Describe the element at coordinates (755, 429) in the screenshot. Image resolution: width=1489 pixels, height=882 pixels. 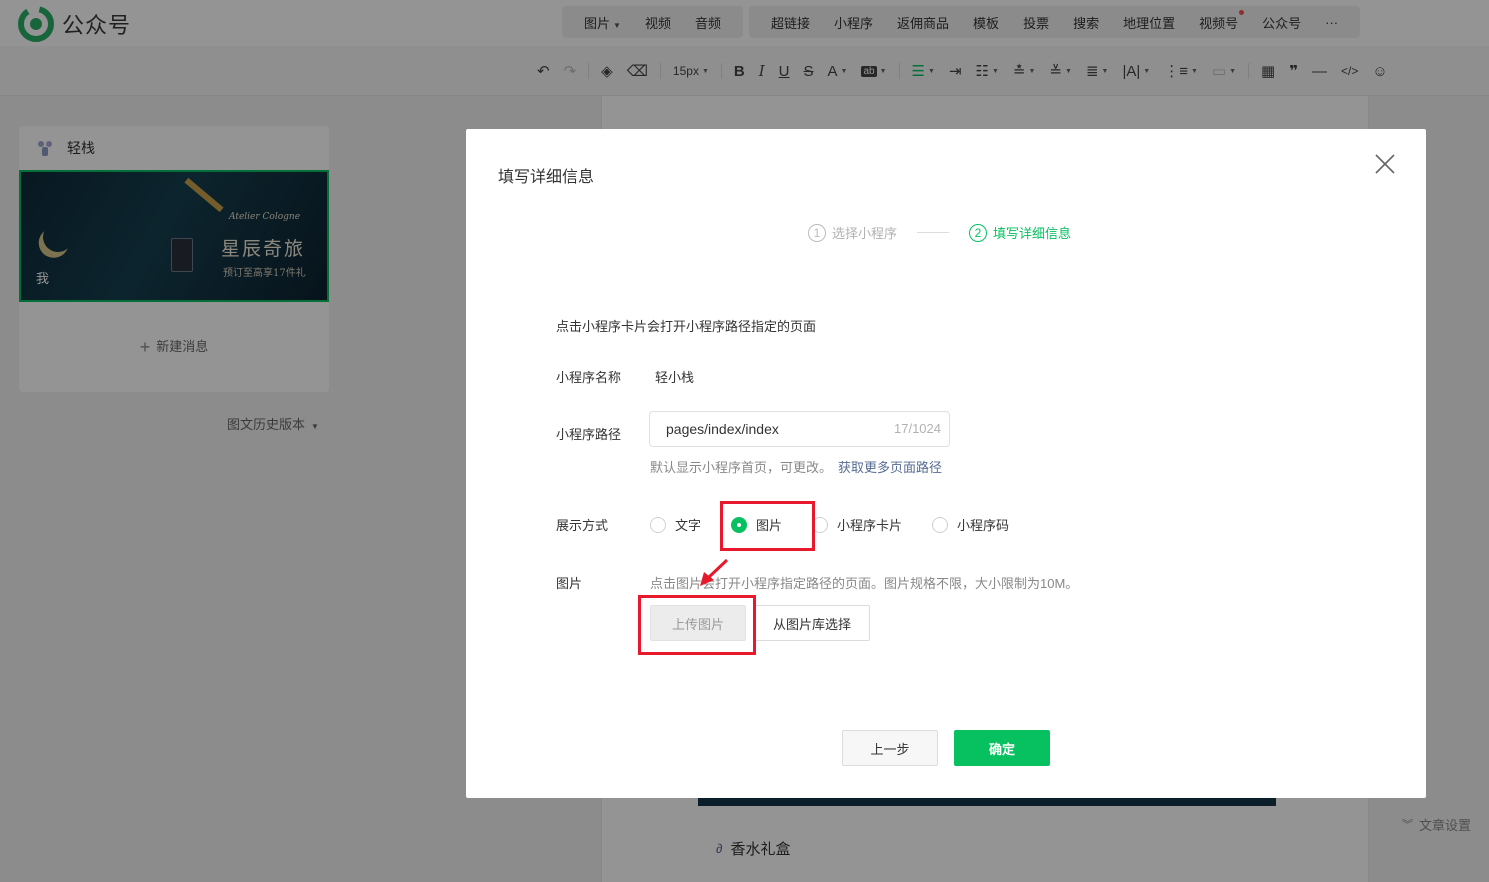
I see `miniprogram-path-input` at that location.